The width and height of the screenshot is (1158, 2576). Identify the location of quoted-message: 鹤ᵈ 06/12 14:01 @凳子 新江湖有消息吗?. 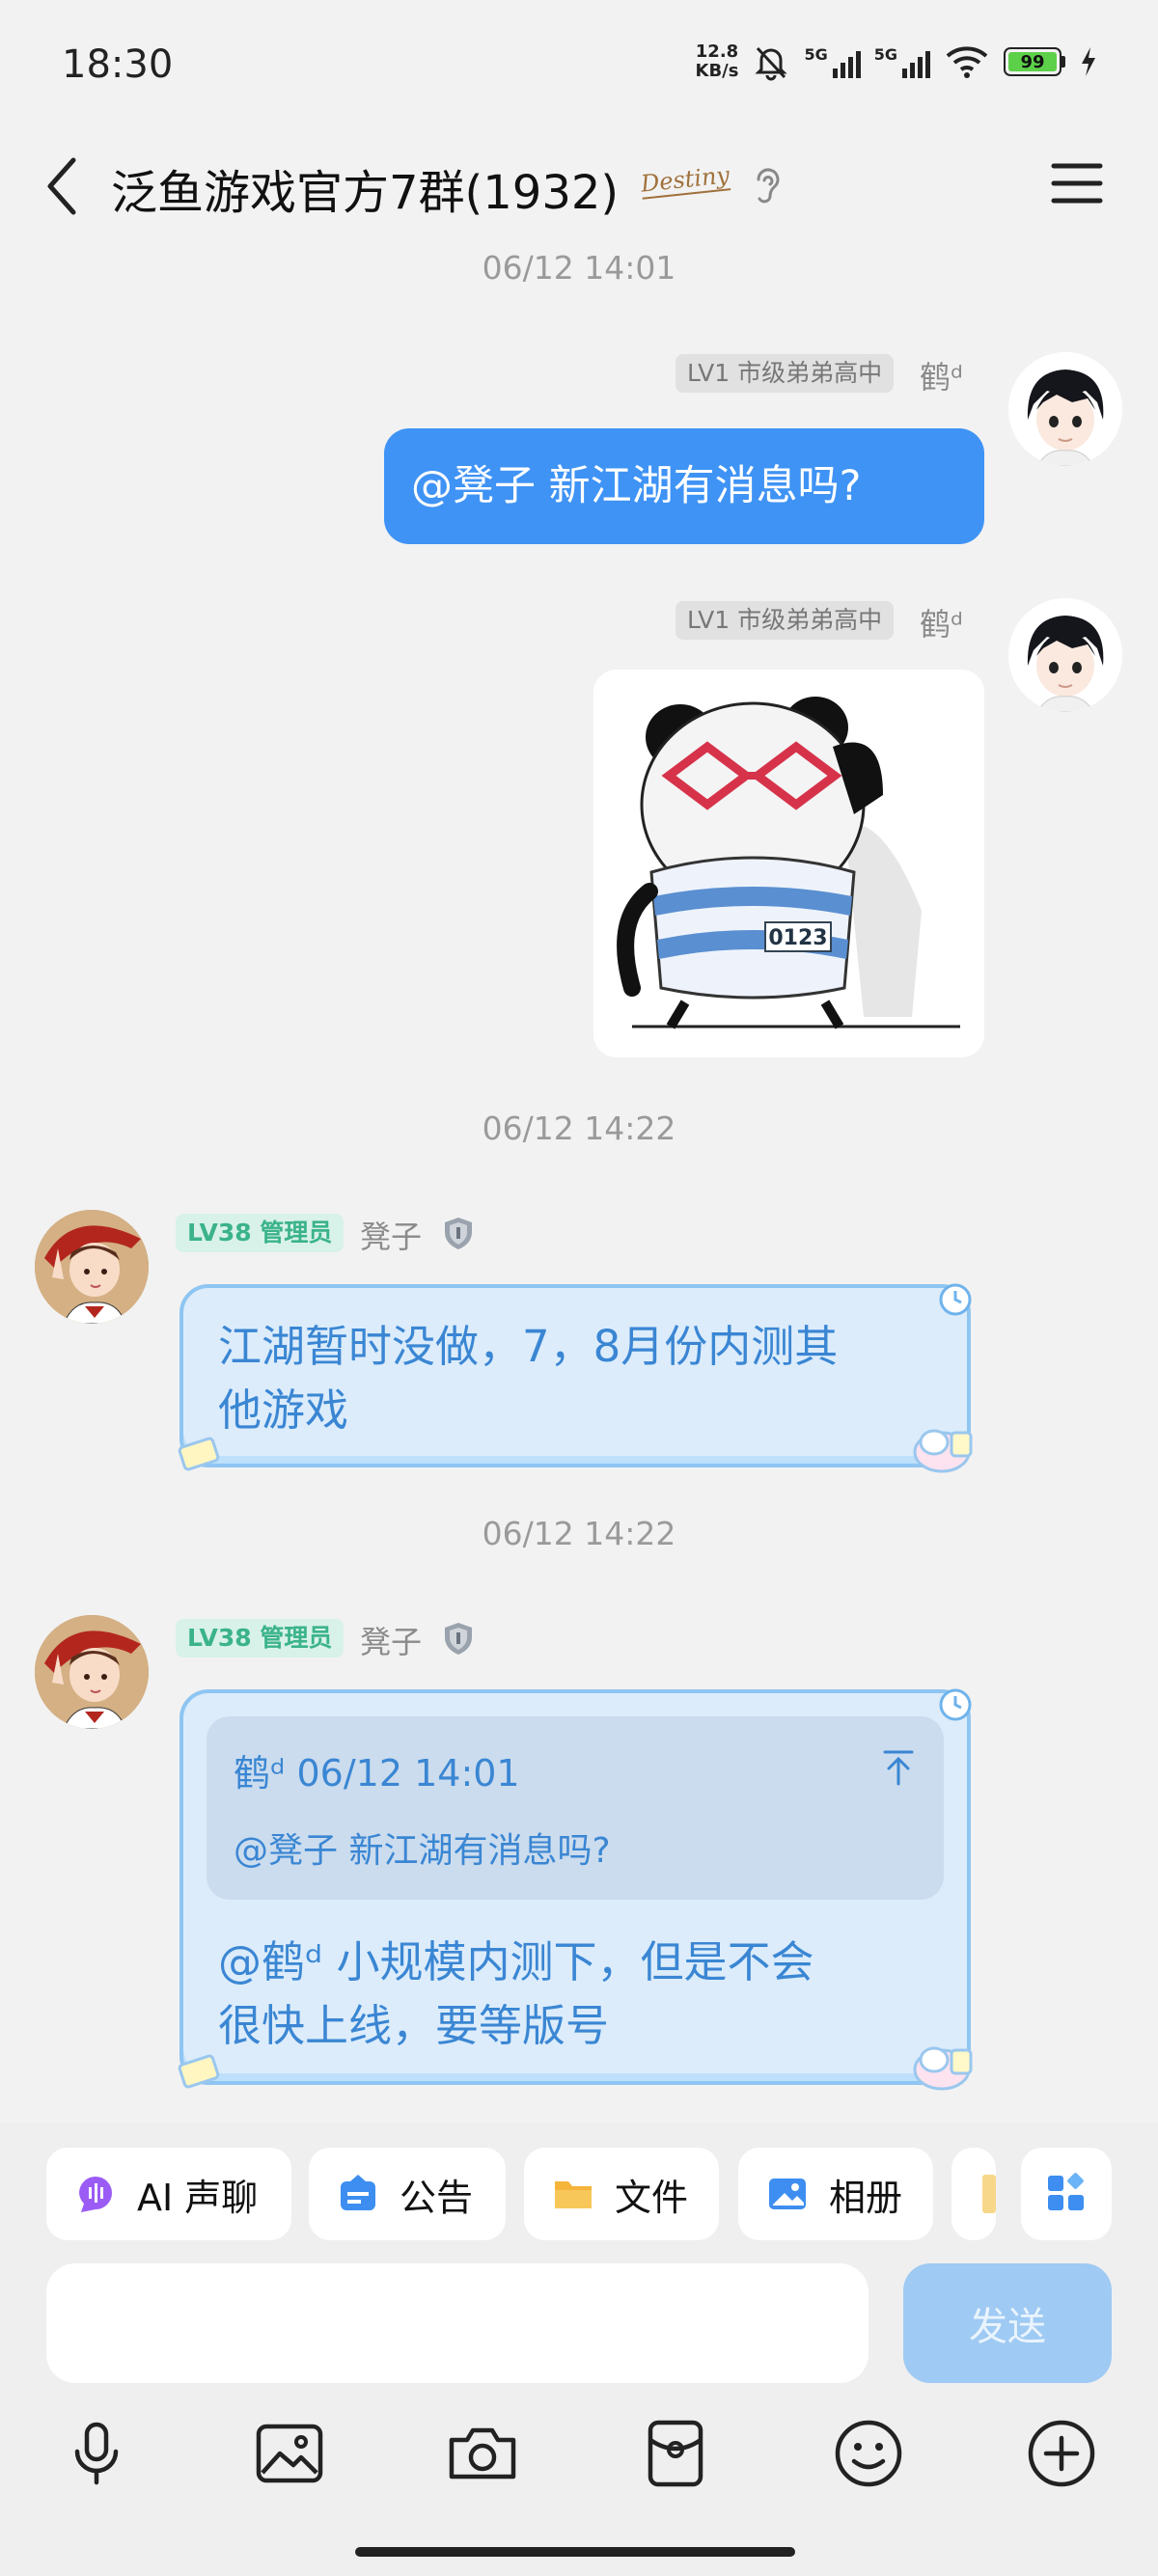
(575, 1808).